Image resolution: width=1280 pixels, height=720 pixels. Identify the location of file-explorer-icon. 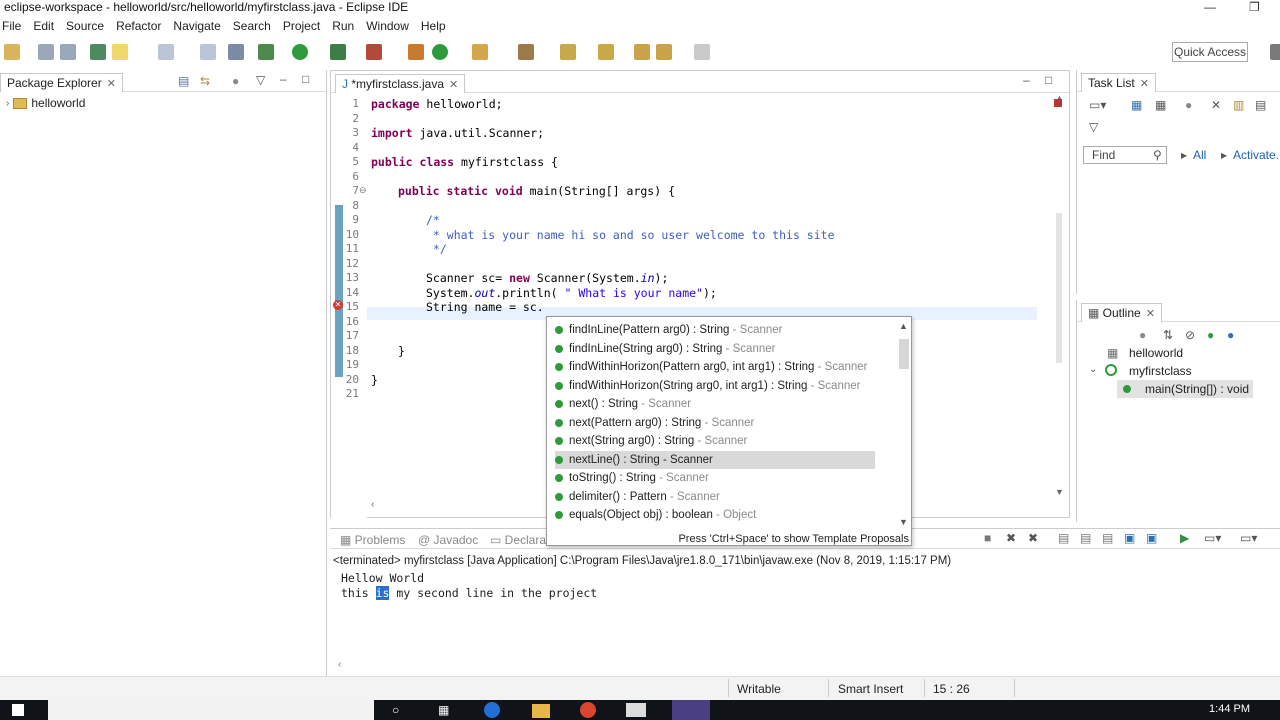
(541, 711).